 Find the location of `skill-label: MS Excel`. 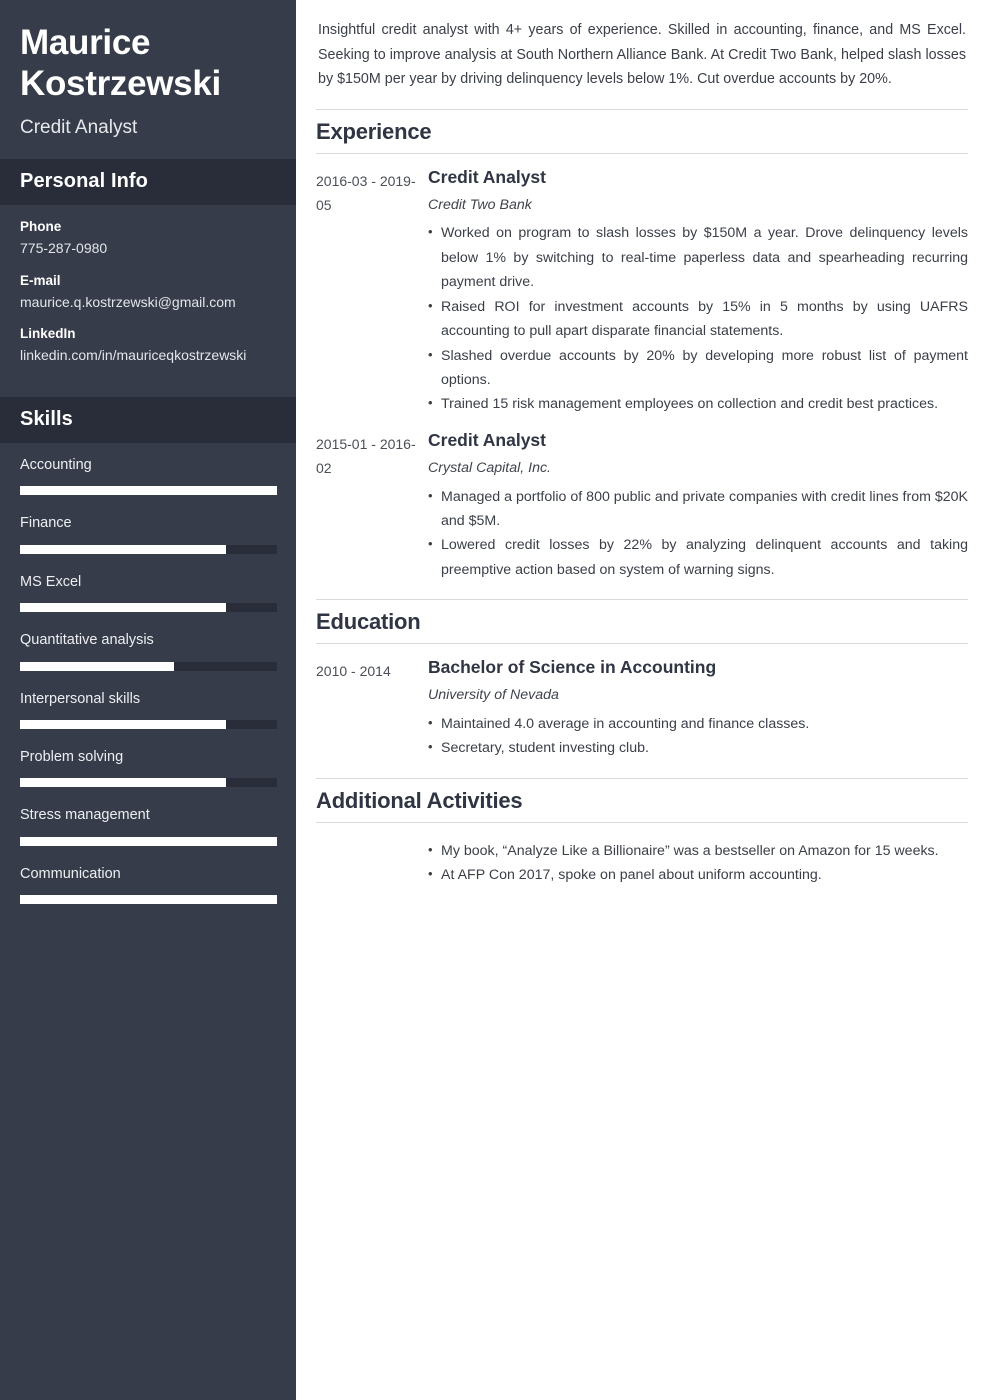

skill-label: MS Excel is located at coordinates (51, 581).